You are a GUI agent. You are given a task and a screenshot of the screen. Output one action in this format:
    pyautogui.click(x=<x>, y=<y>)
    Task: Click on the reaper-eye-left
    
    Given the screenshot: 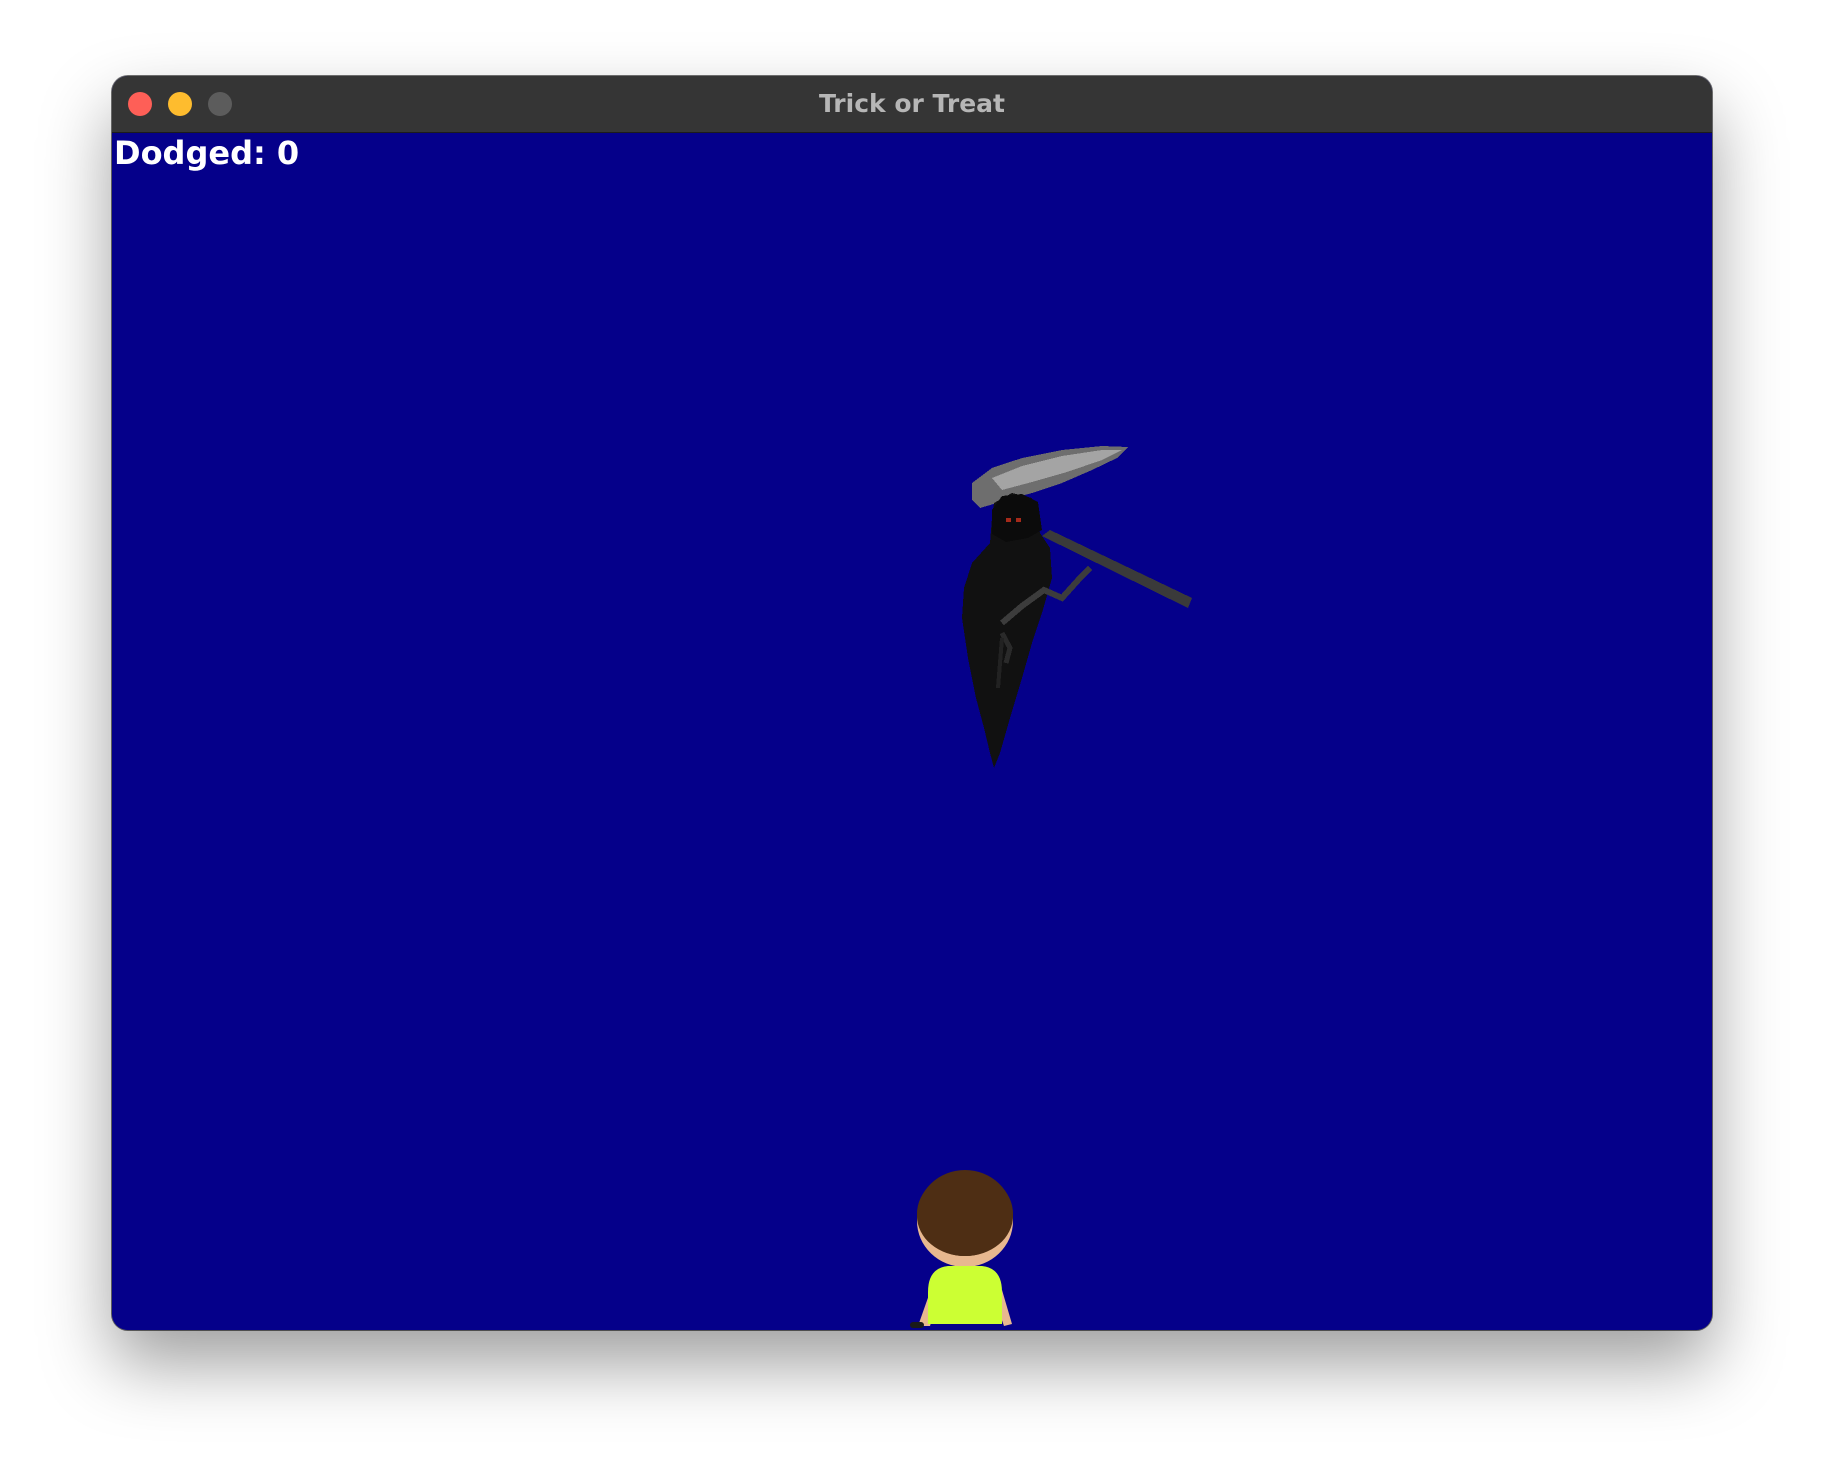 What is the action you would take?
    pyautogui.click(x=1008, y=520)
    